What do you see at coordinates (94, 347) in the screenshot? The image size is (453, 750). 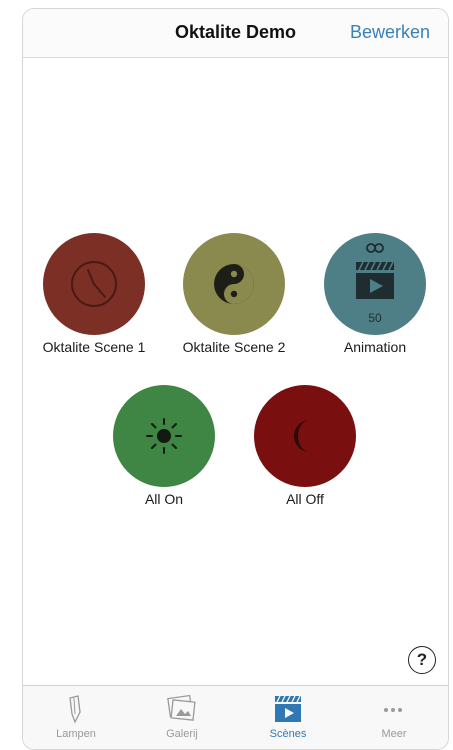 I see `scene-label: Oktalite Scene 1` at bounding box center [94, 347].